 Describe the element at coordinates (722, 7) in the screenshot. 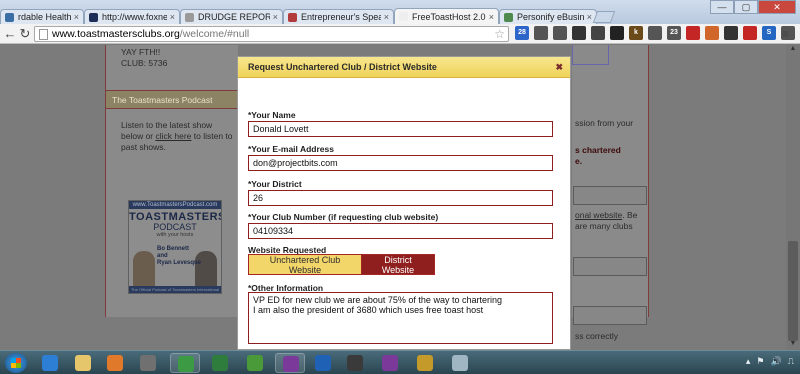

I see `minimize-button: —` at that location.